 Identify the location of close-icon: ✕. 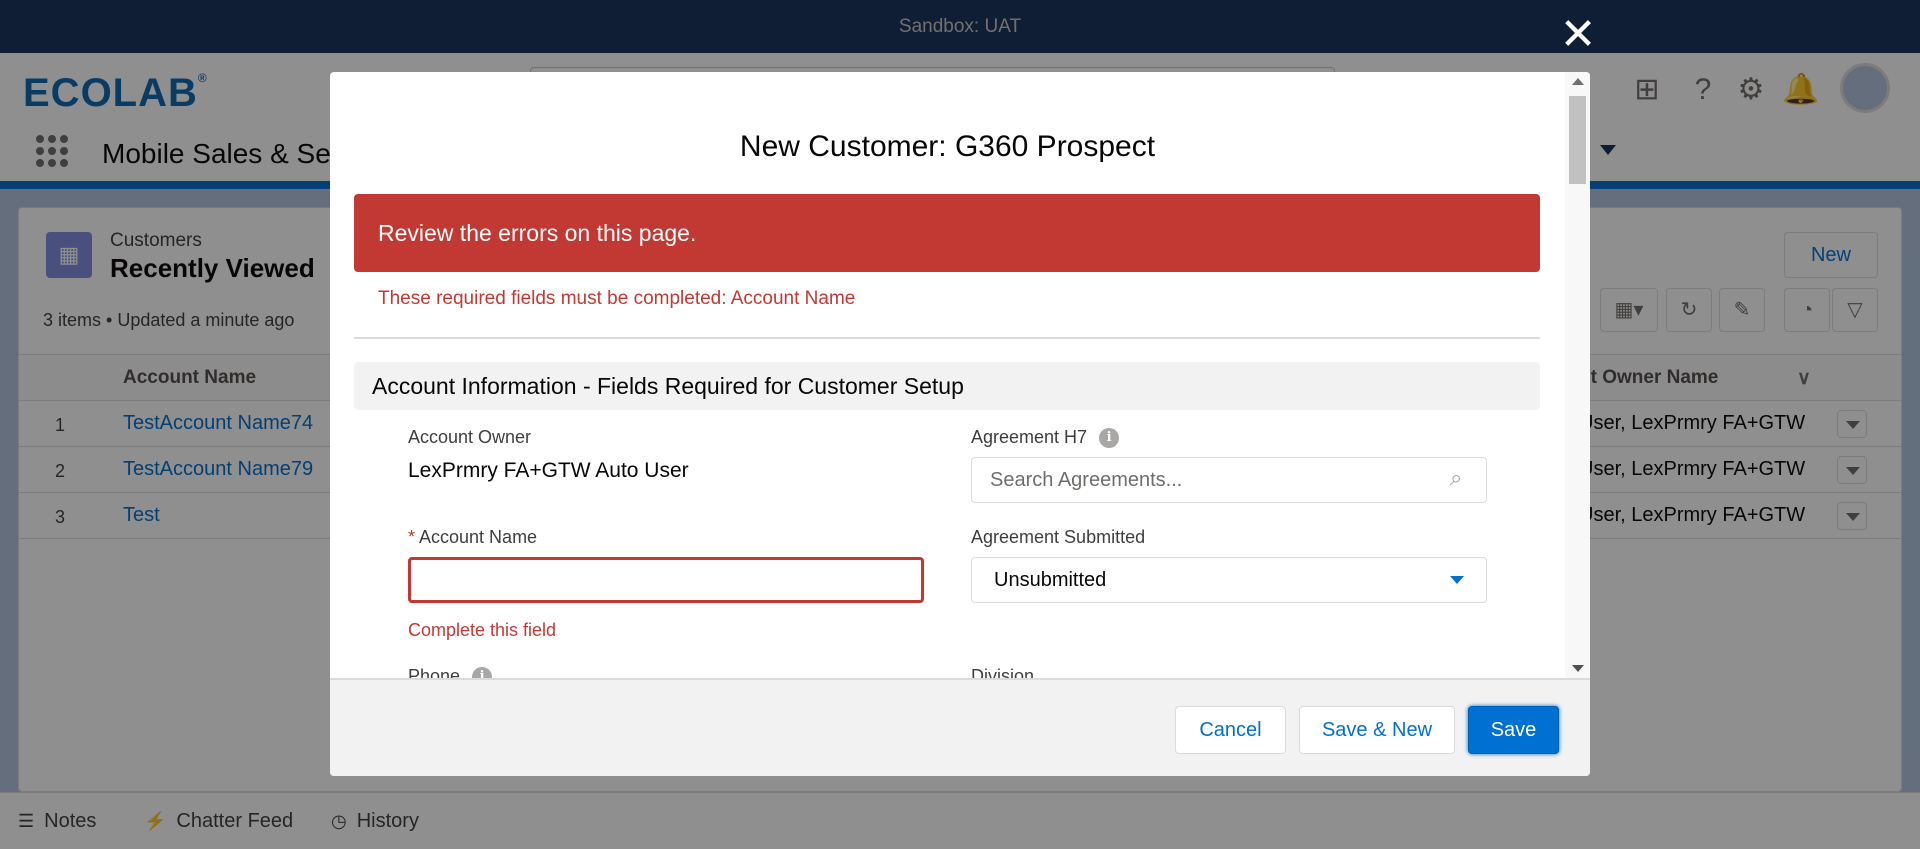
(1578, 35).